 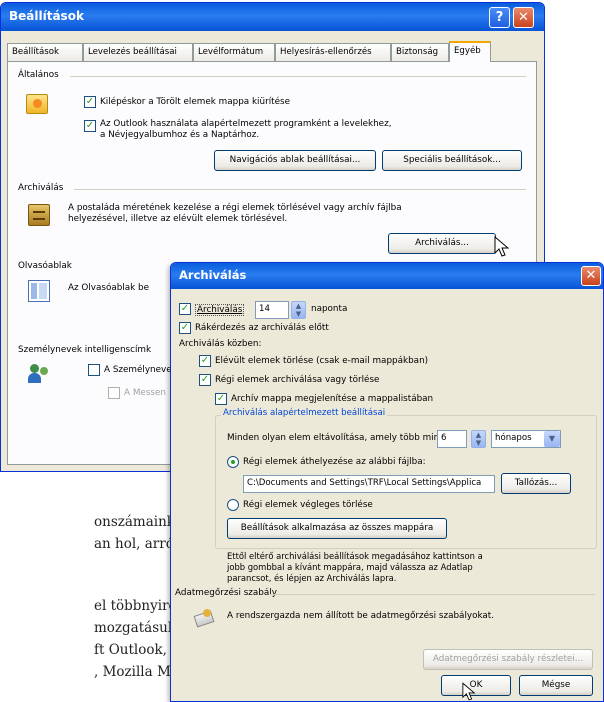 What do you see at coordinates (134, 522) in the screenshot?
I see `magazine-line-1: onszámaink` at bounding box center [134, 522].